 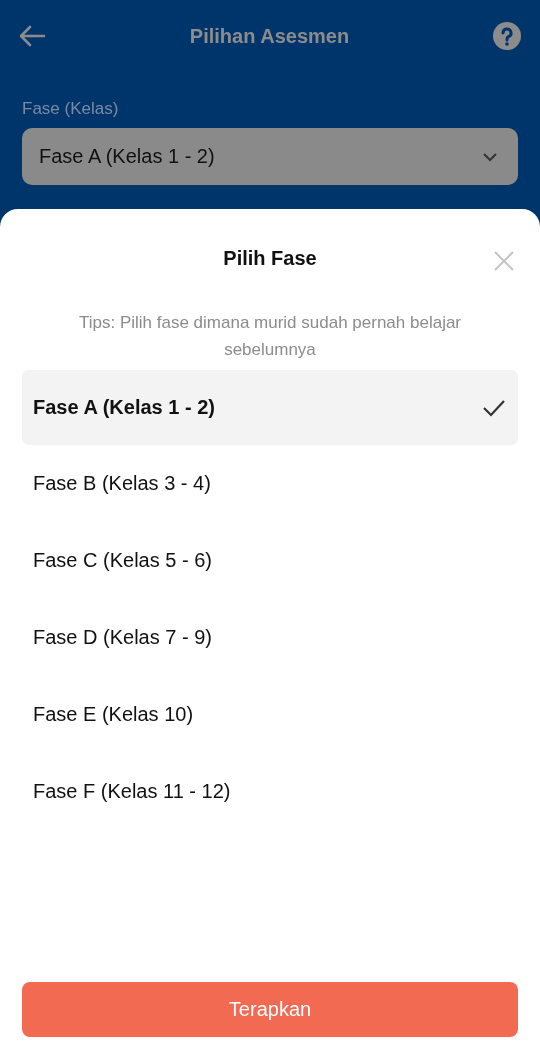 I want to click on phase-option: Fase F (Kelas 11 - 12), so click(x=270, y=791).